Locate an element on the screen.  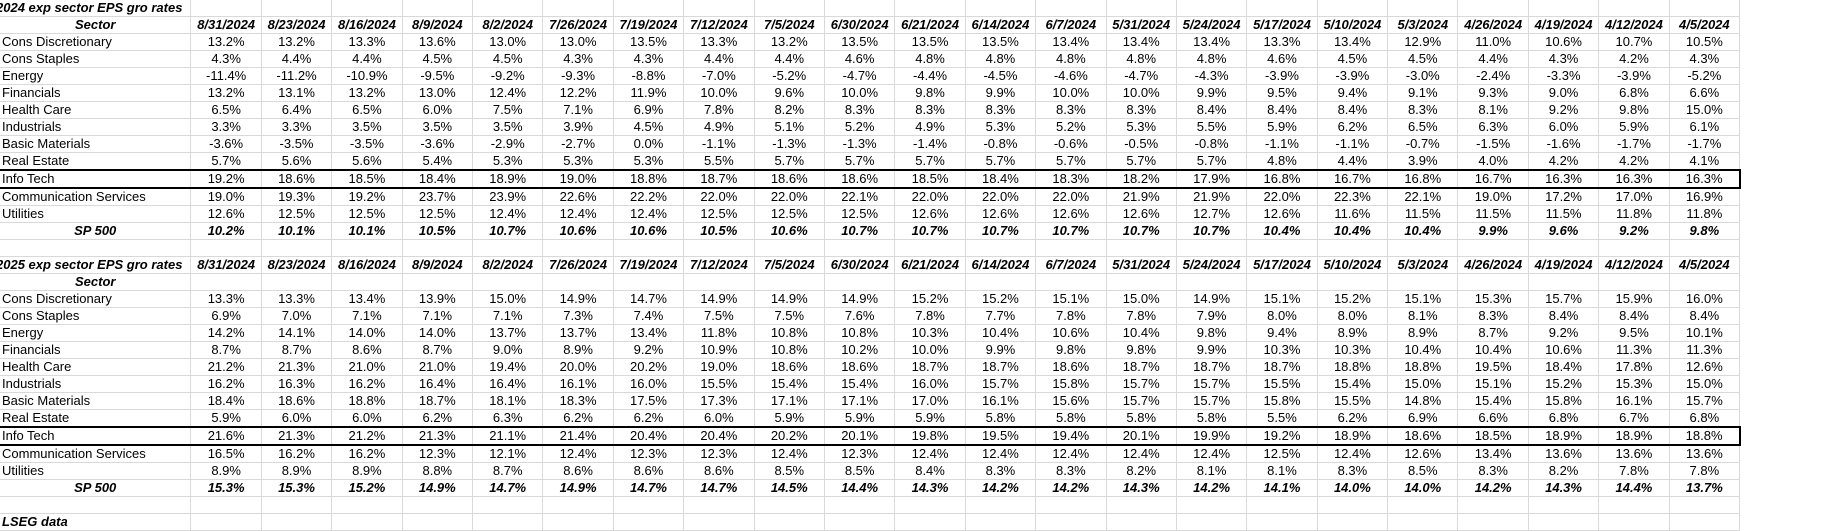
value-cell: 16.3% is located at coordinates (1634, 179).